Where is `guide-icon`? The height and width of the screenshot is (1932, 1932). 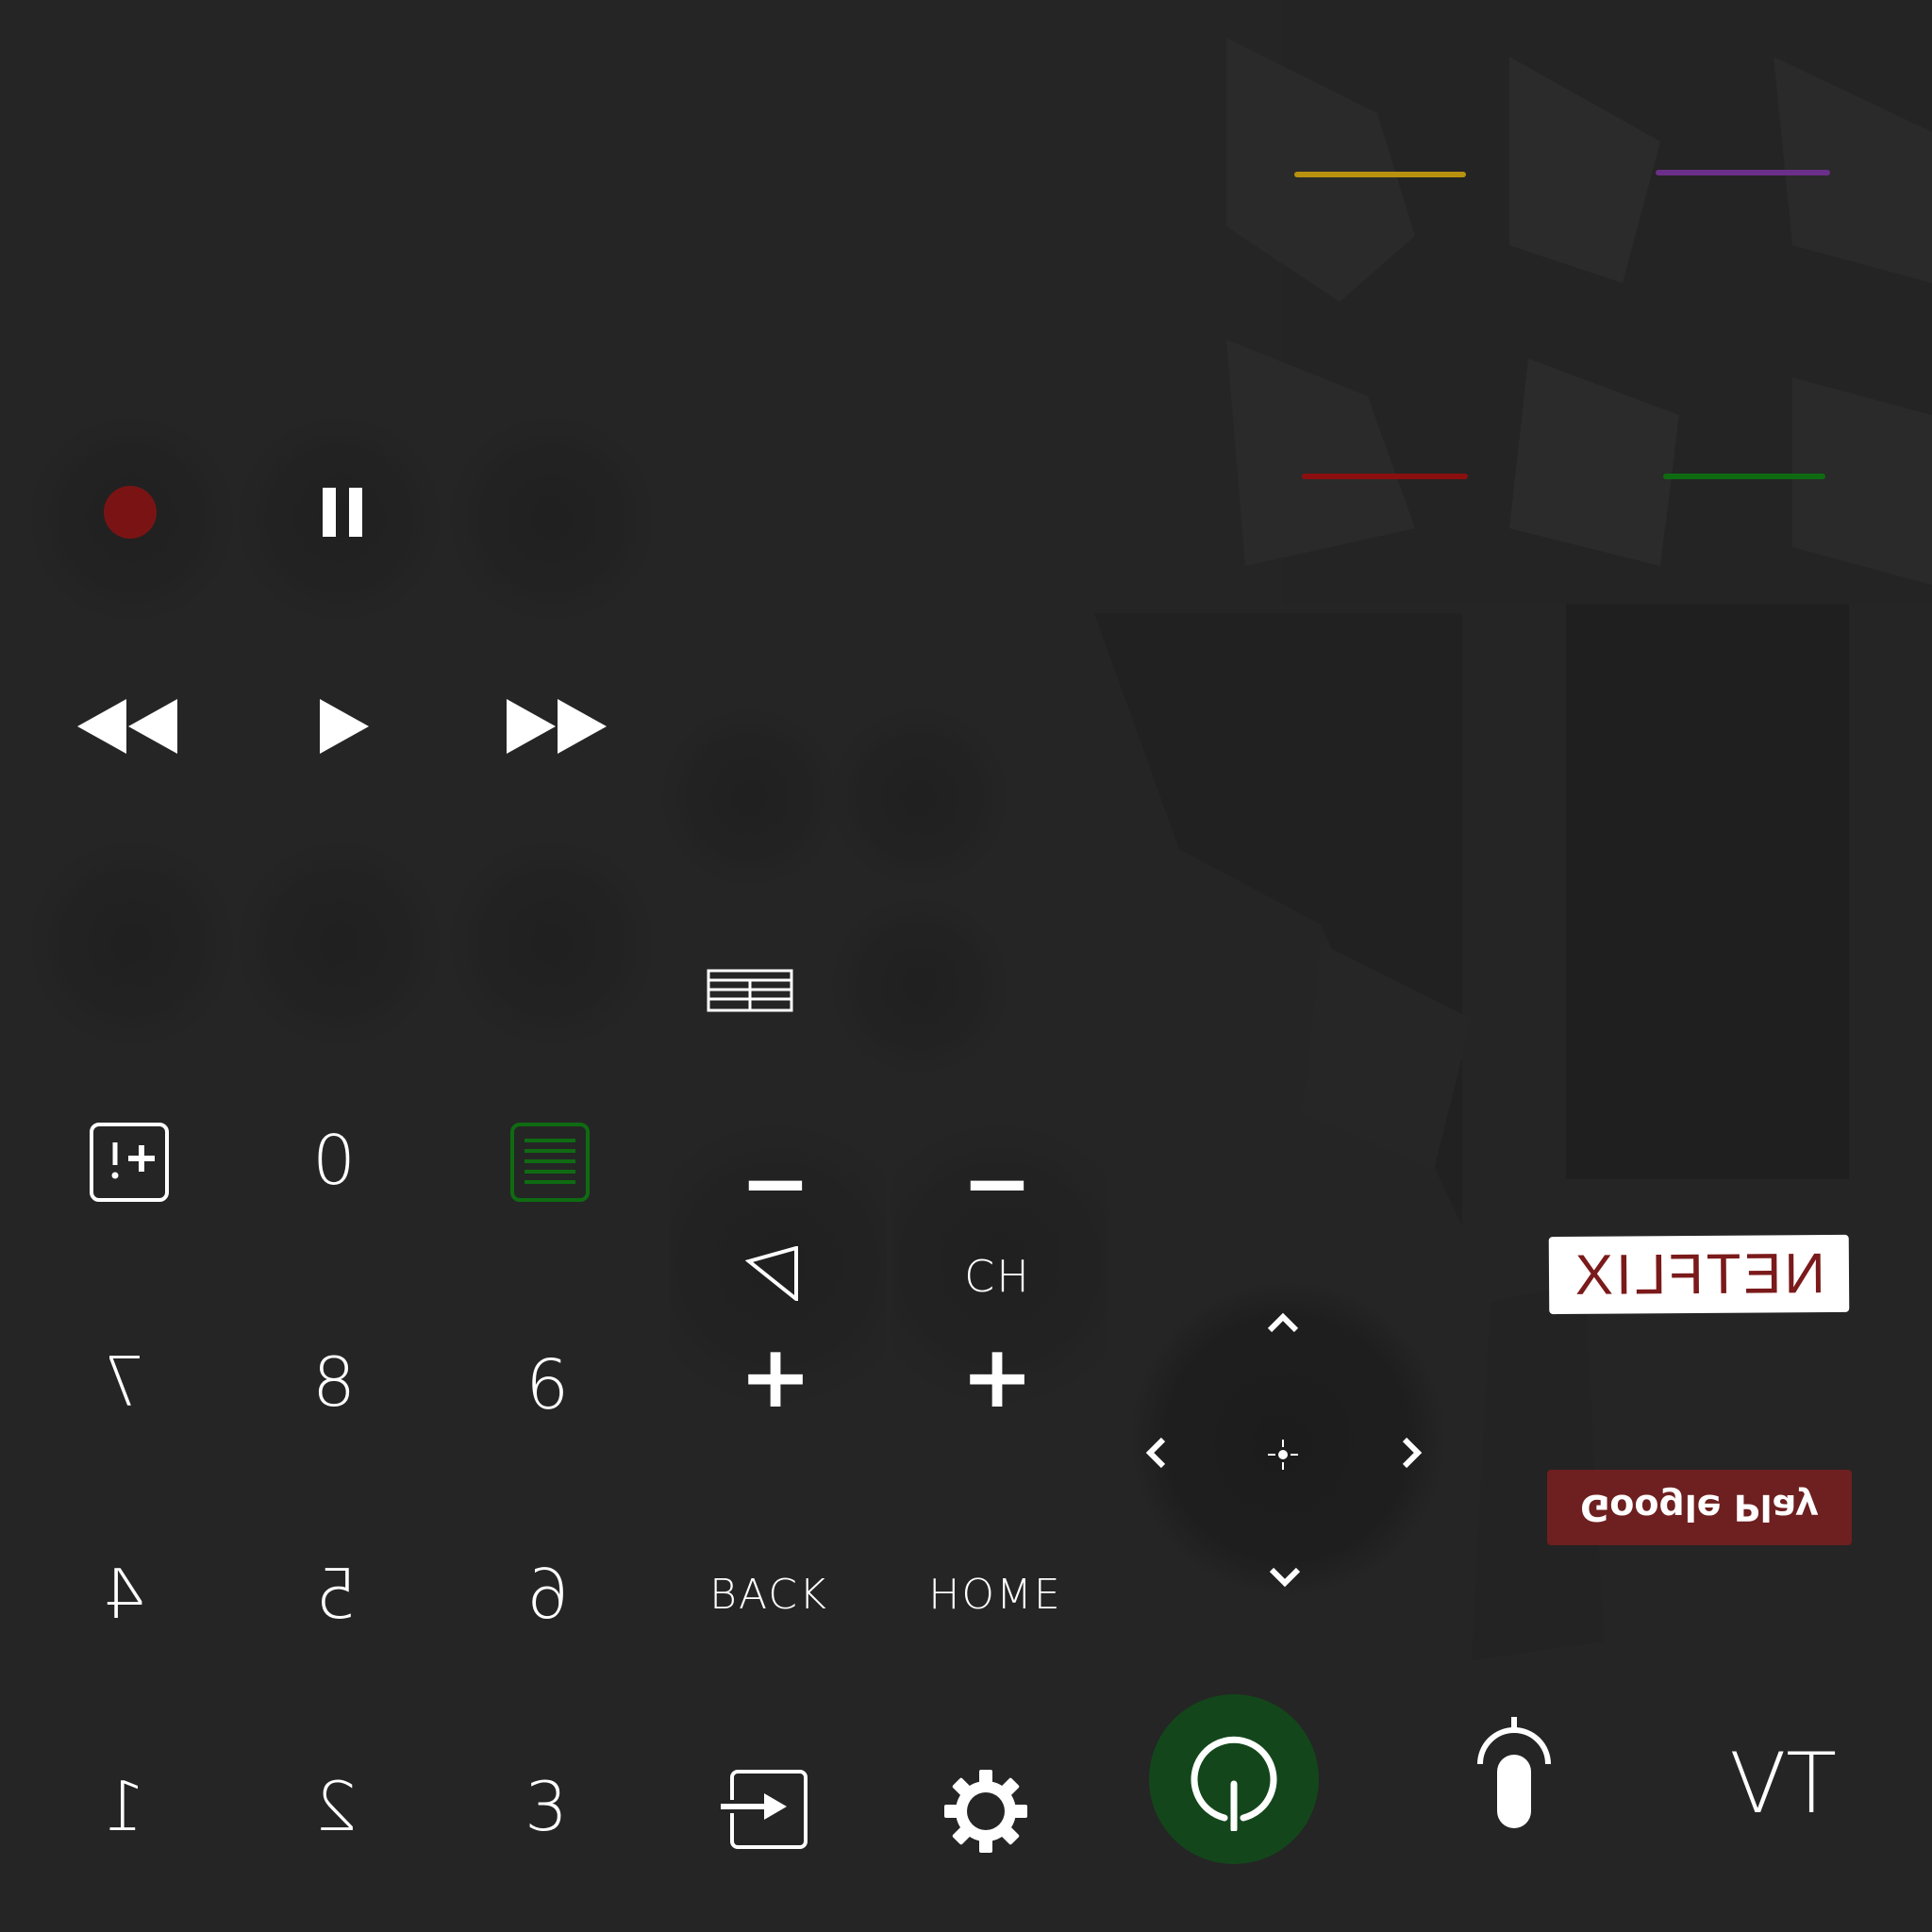
guide-icon is located at coordinates (550, 1162).